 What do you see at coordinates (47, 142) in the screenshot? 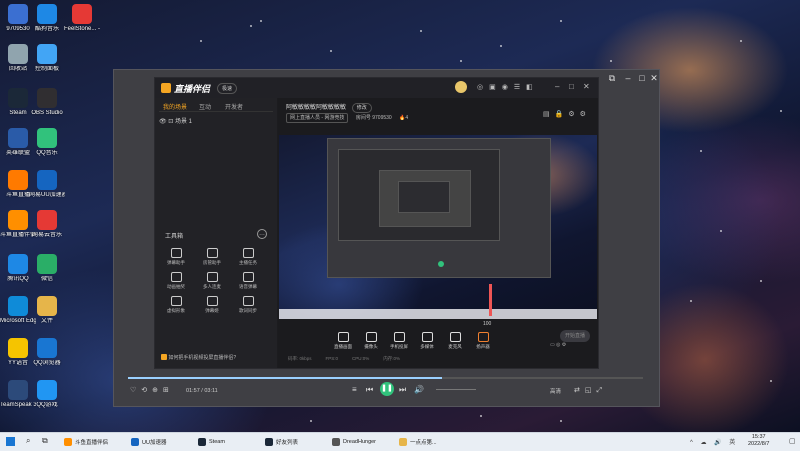
I see `desktop-icon: QQ音乐` at bounding box center [47, 142].